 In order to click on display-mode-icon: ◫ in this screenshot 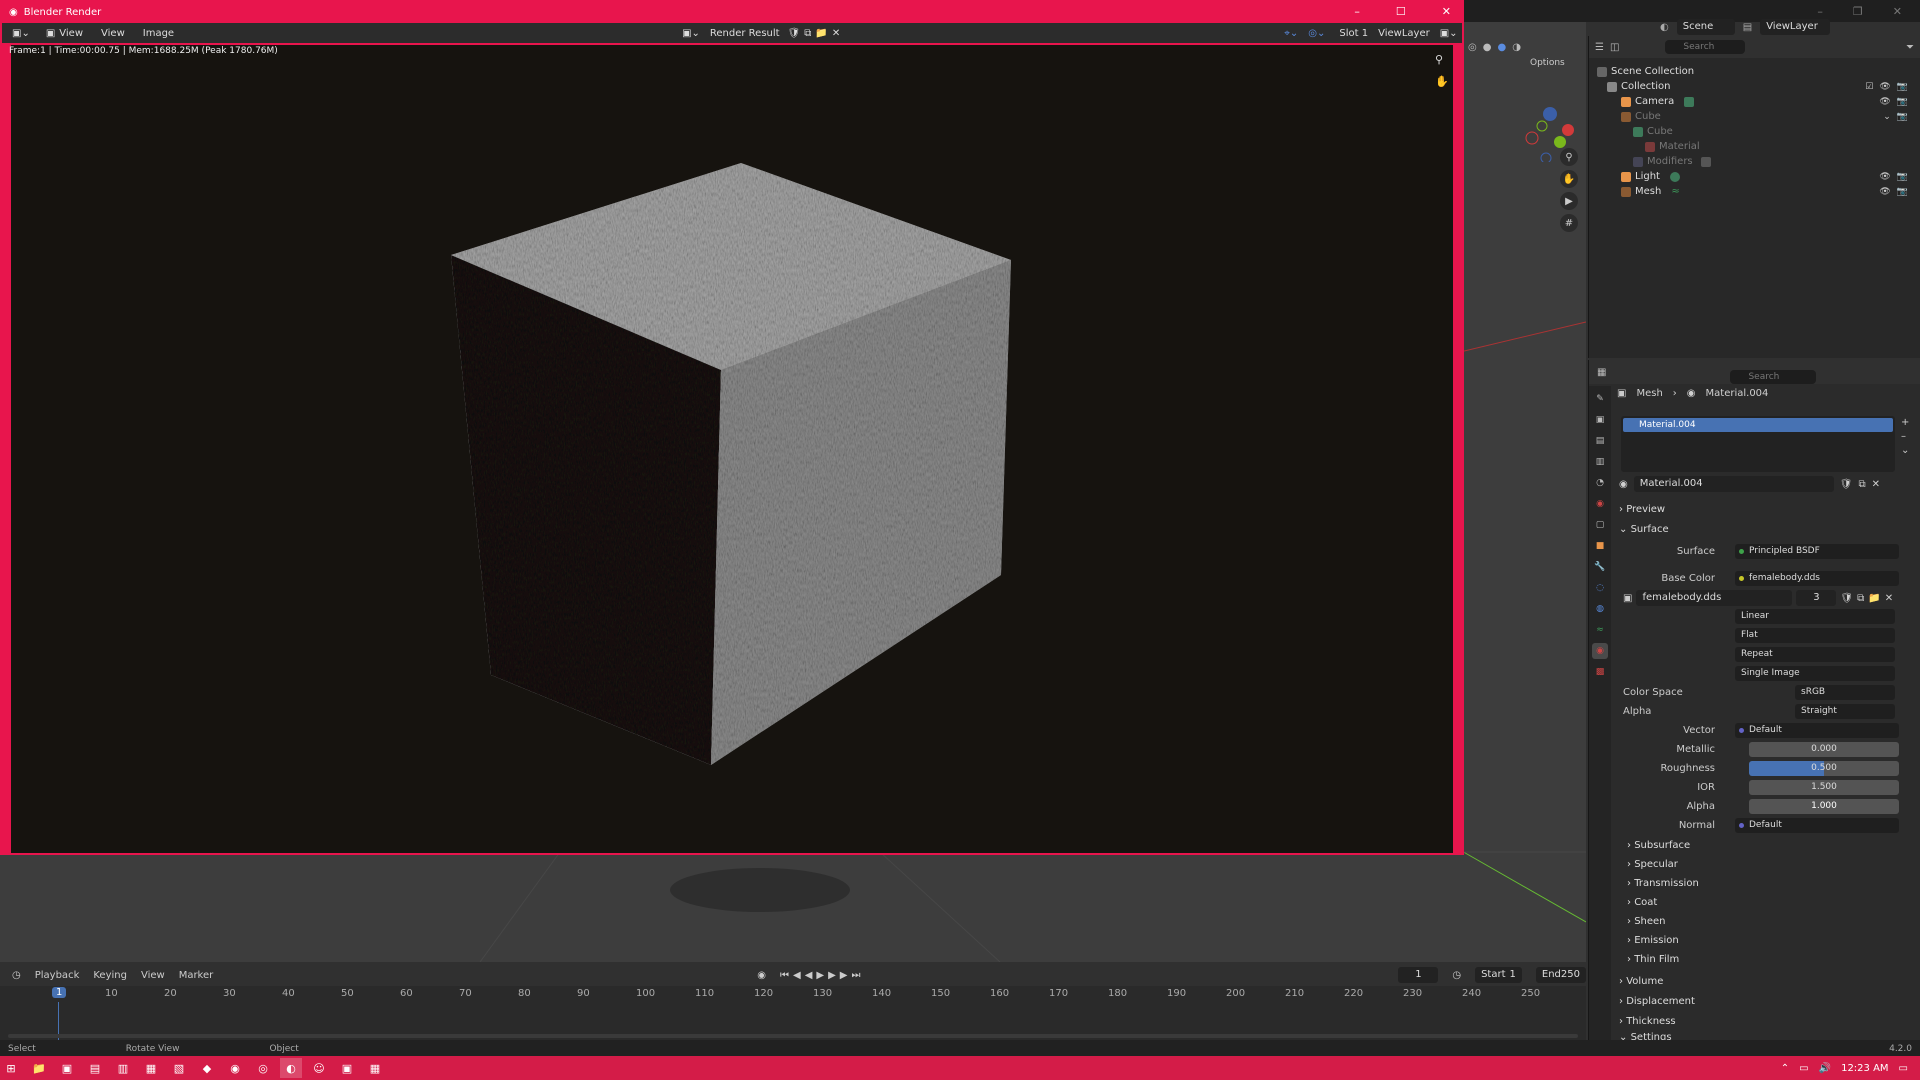, I will do `click(1614, 47)`.